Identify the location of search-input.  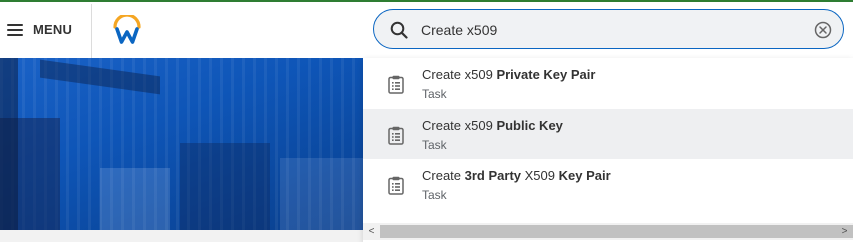
(611, 30).